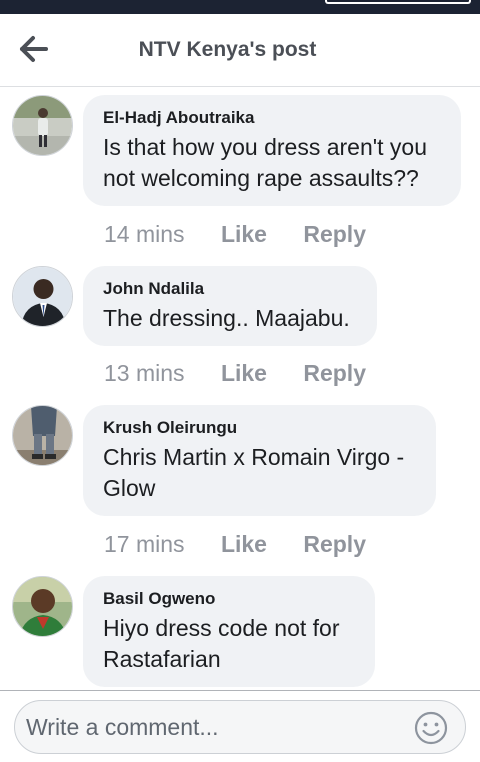  I want to click on comment-timestamp: 14 mins, so click(144, 234).